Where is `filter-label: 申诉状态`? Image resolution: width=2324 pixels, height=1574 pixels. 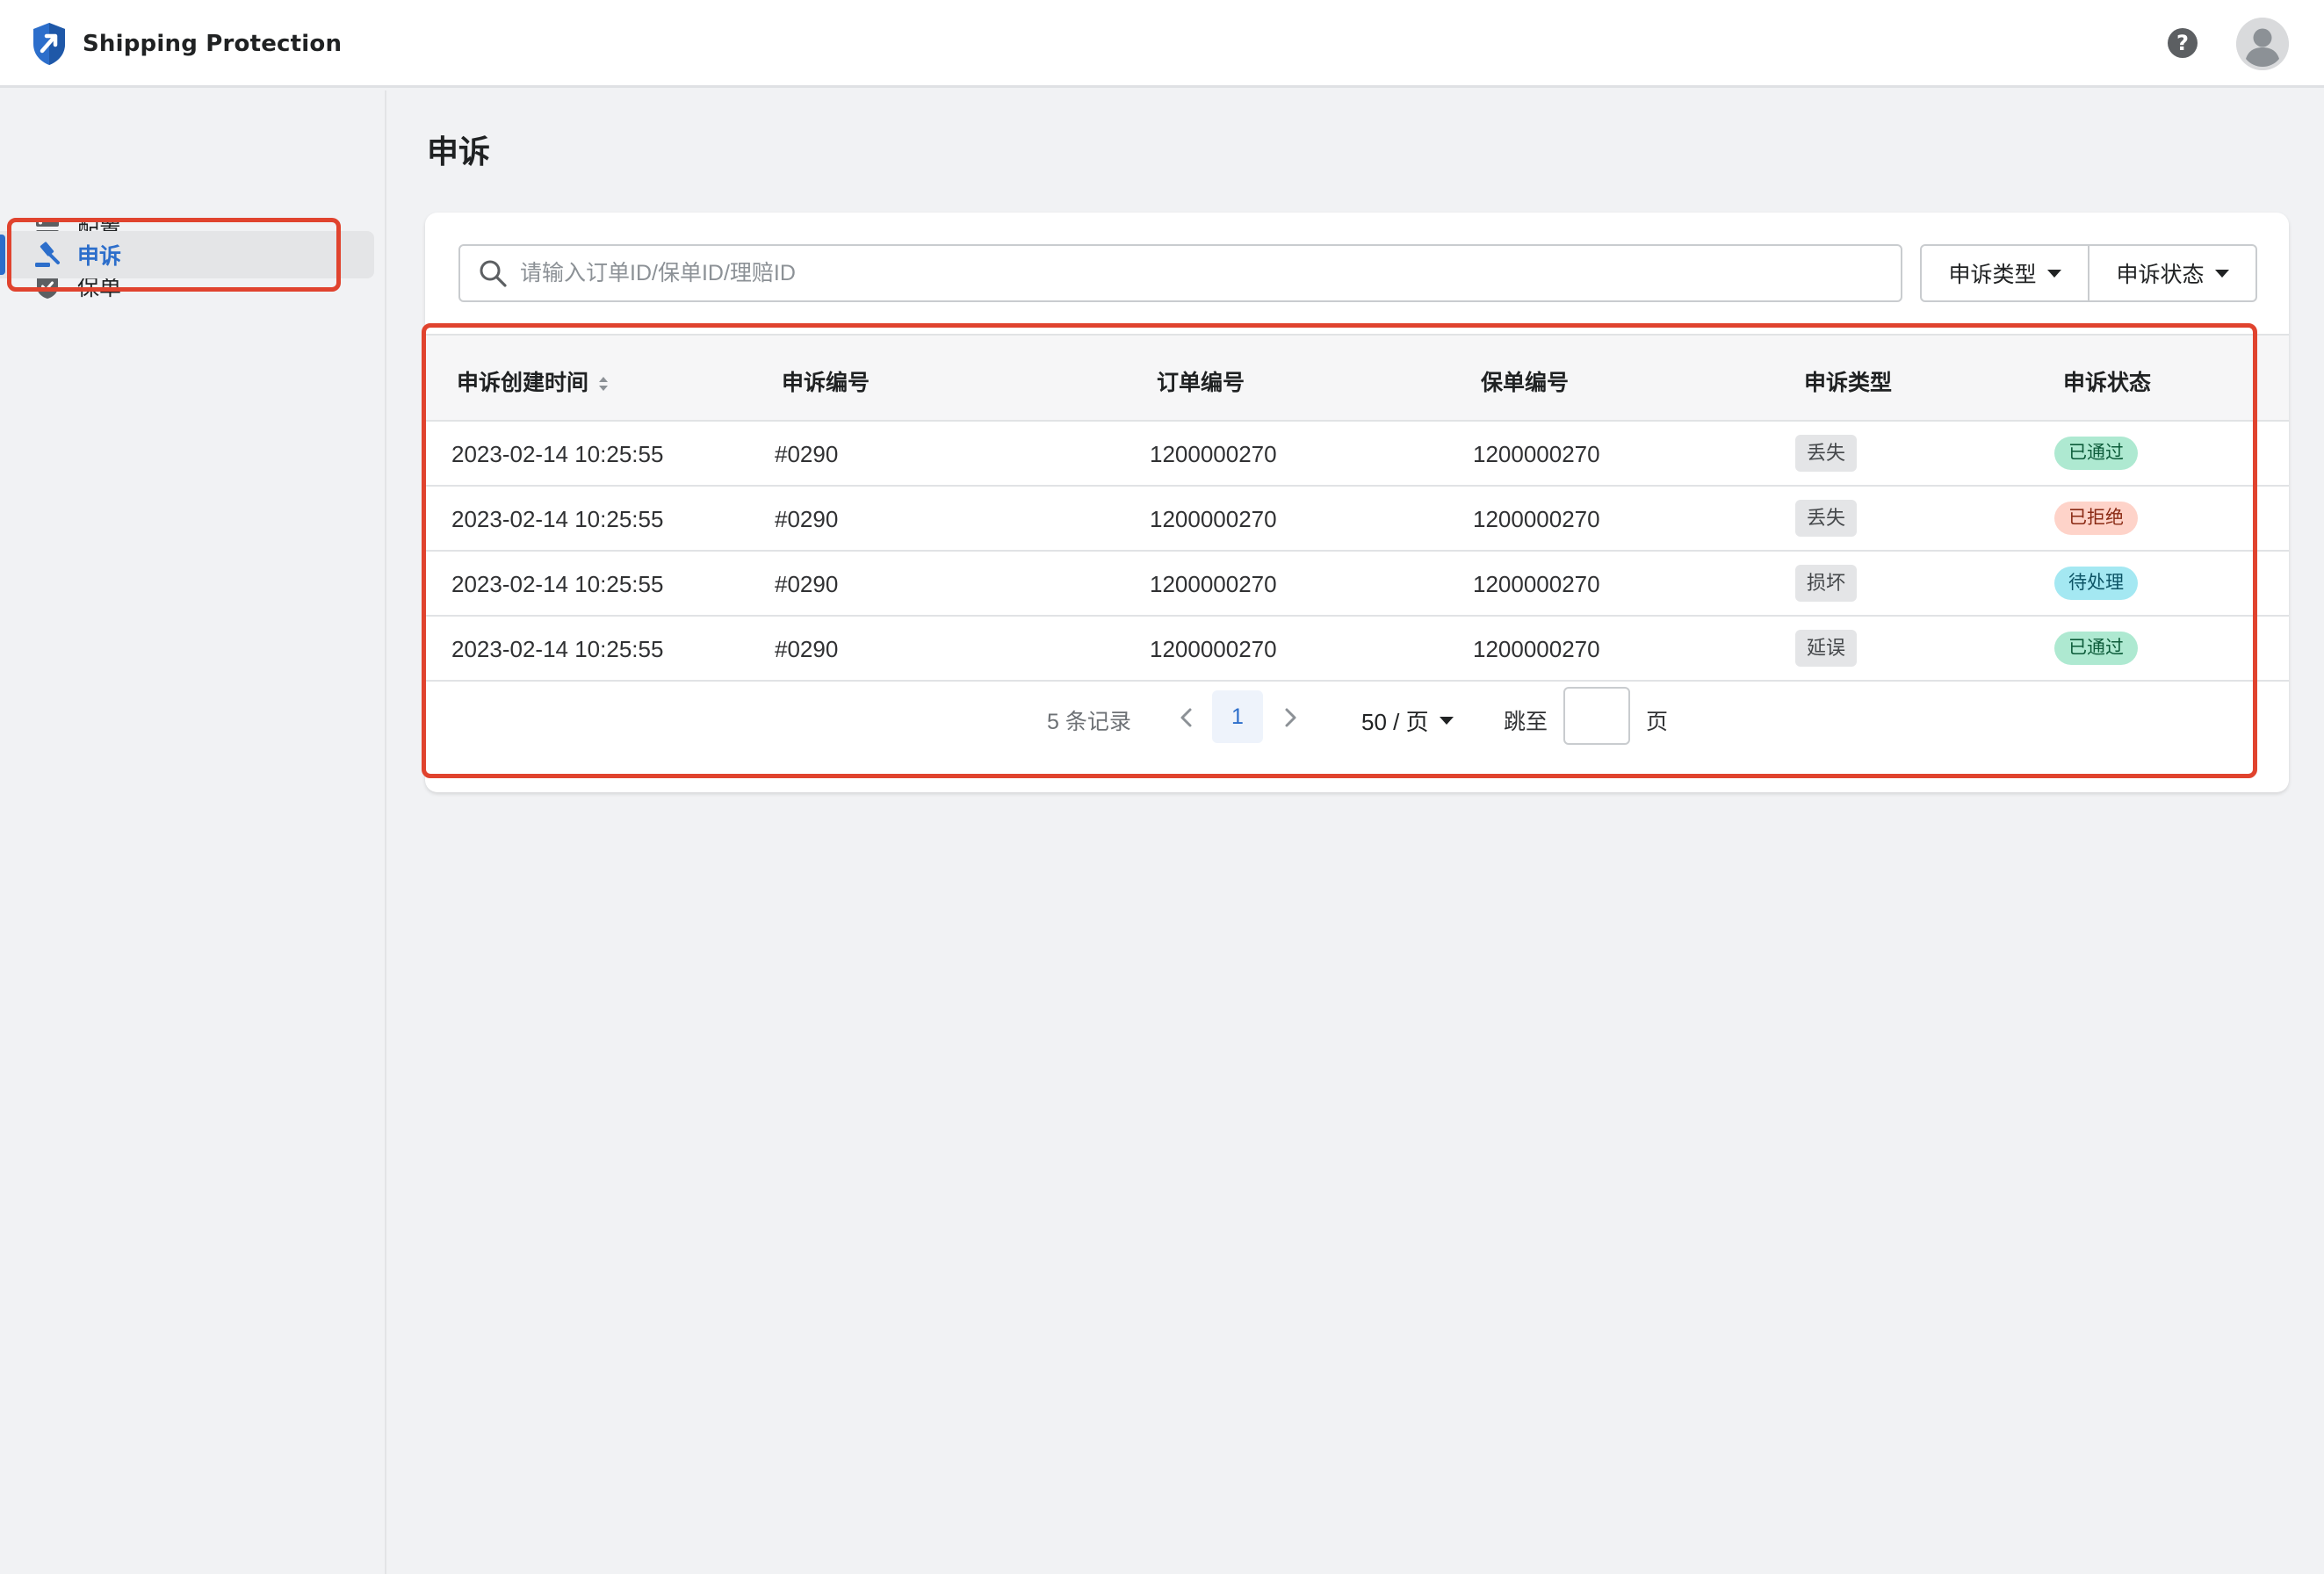 filter-label: 申诉状态 is located at coordinates (2160, 275).